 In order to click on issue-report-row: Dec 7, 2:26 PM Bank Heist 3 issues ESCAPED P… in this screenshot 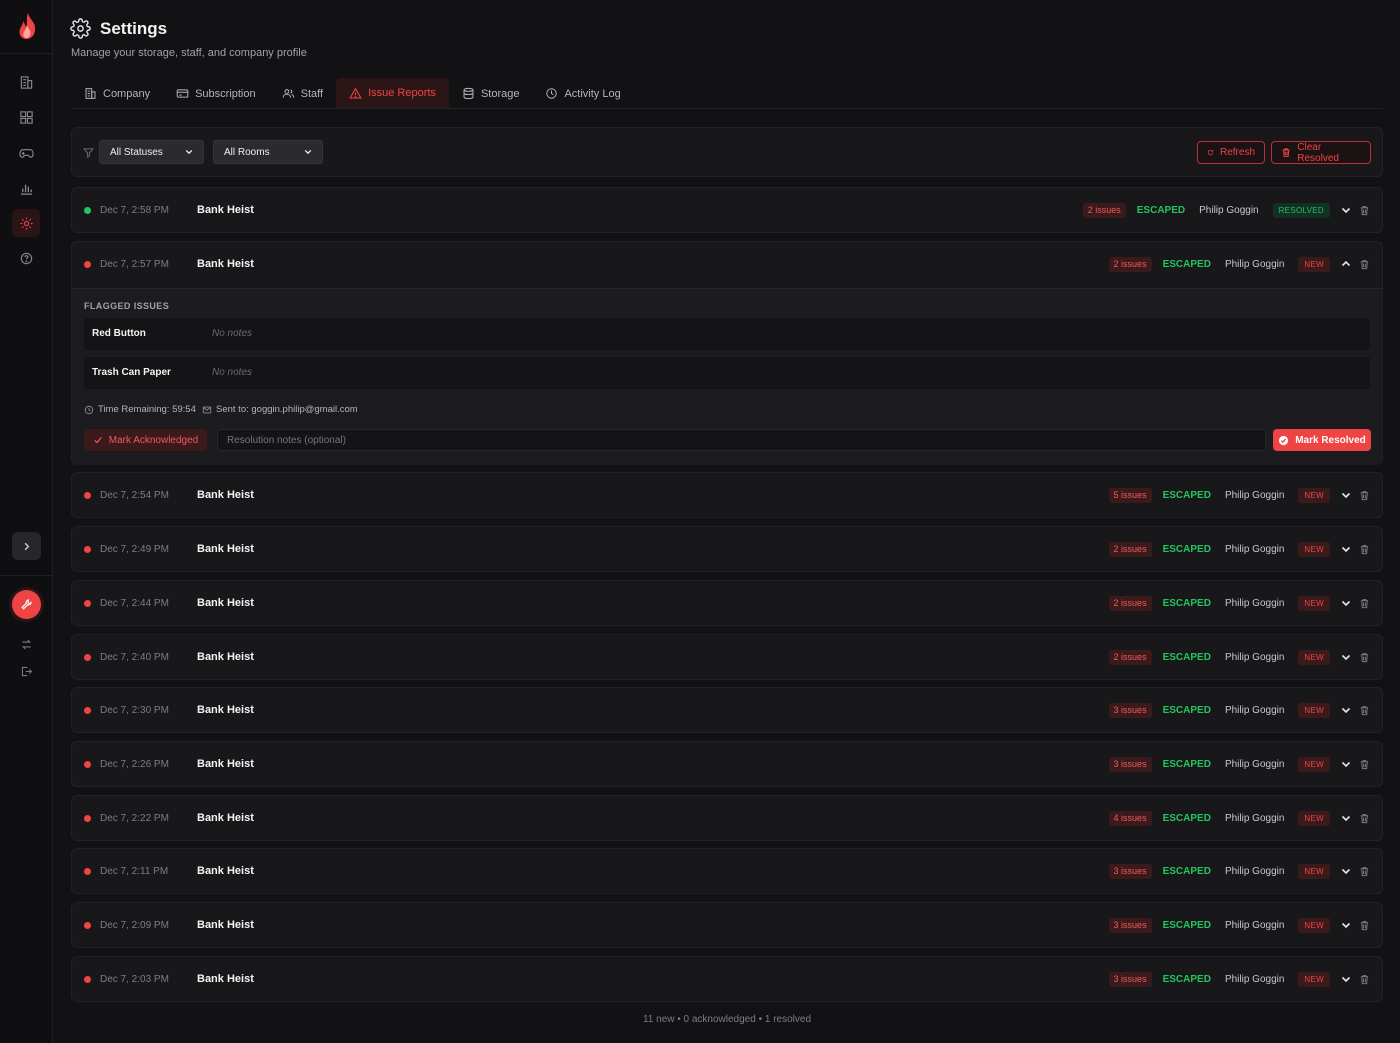, I will do `click(727, 764)`.